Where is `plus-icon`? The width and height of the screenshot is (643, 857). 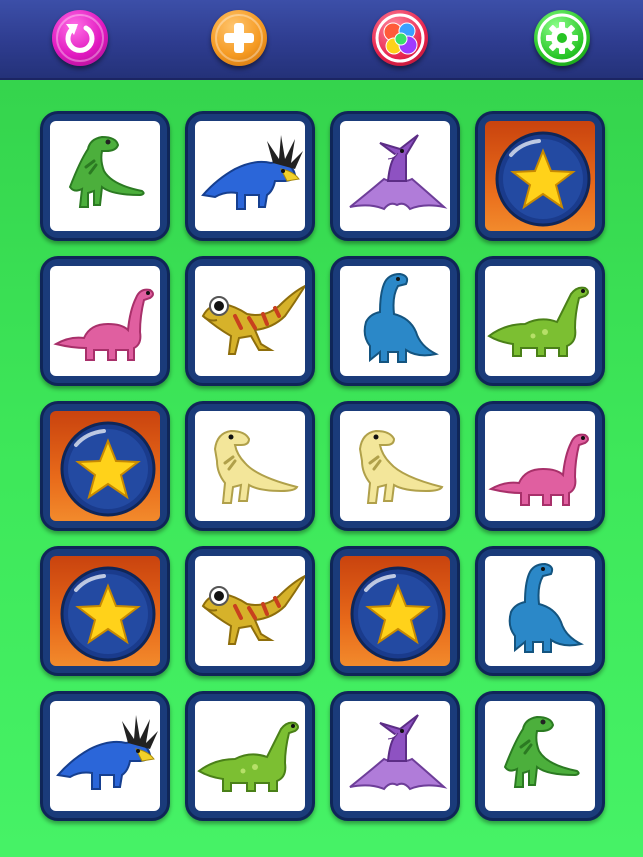 plus-icon is located at coordinates (239, 38).